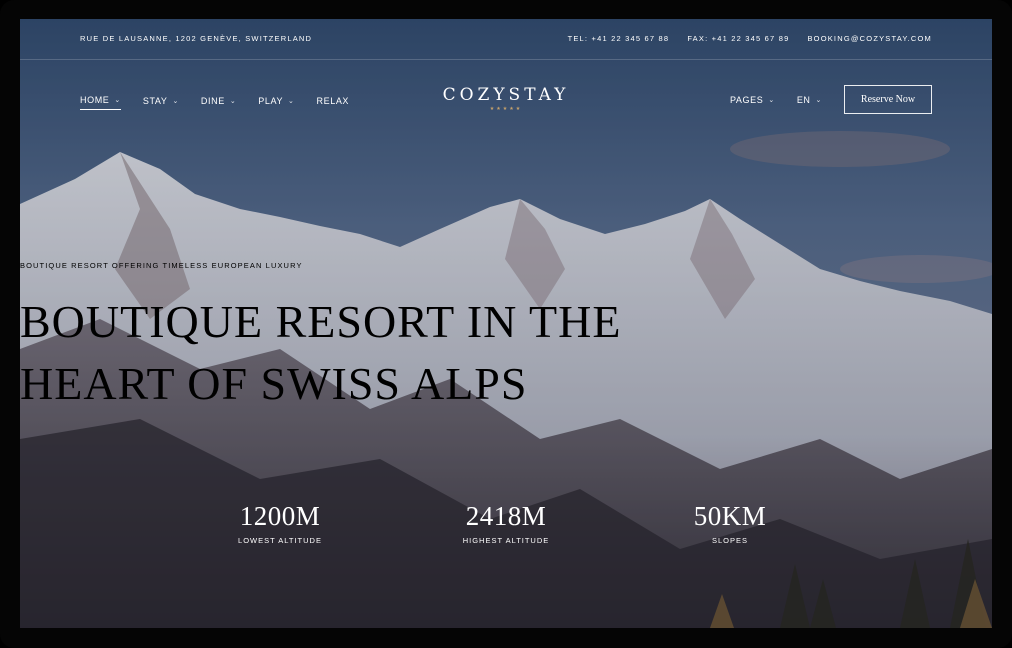 The width and height of the screenshot is (1012, 648). What do you see at coordinates (888, 99) in the screenshot?
I see `reserve-now-button: Reserve Now` at bounding box center [888, 99].